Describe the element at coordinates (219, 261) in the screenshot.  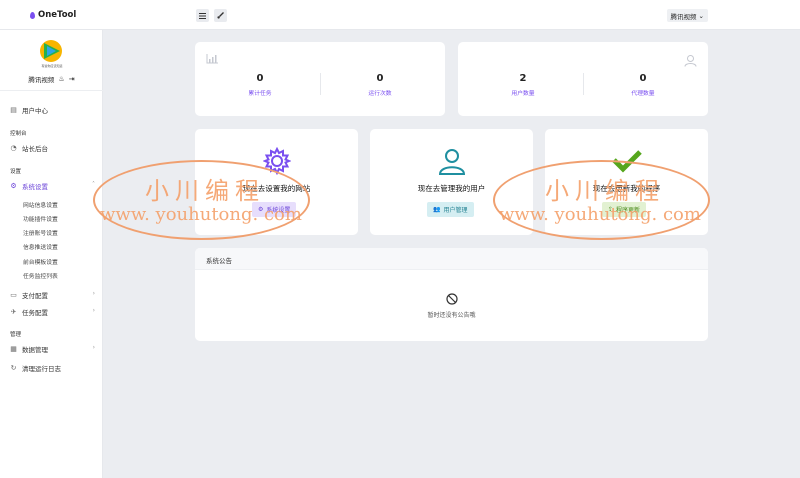
I see `notice-title: 系统公告` at that location.